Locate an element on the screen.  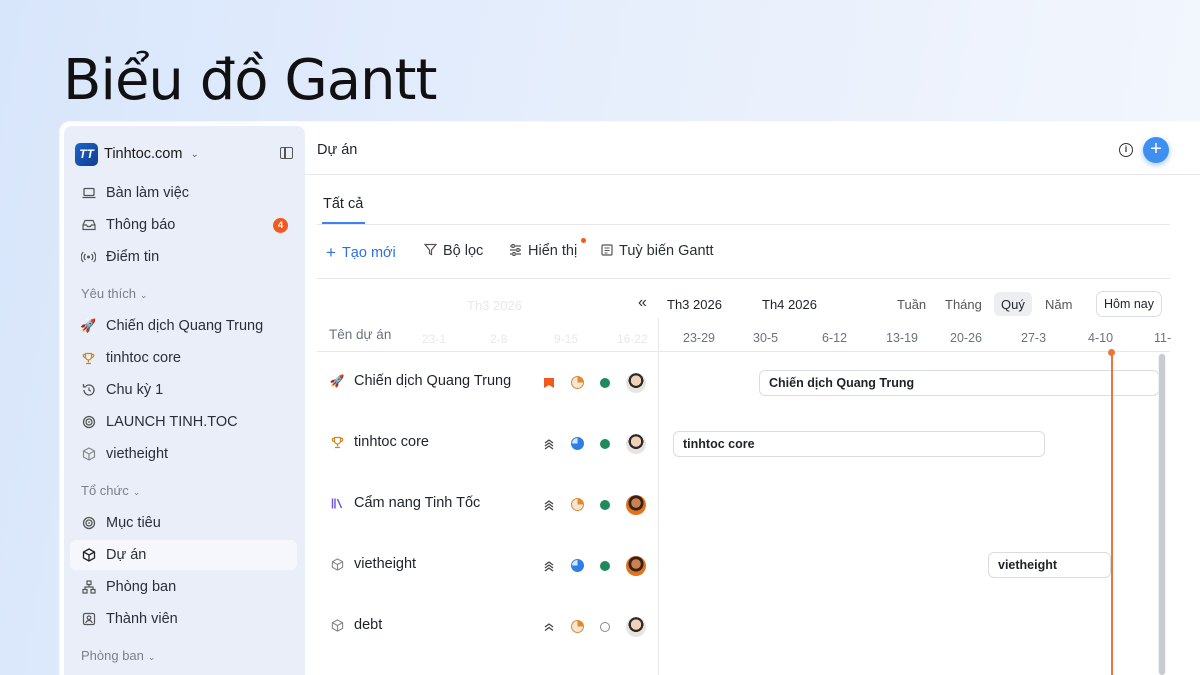
priority-medium-icon is located at coordinates (549, 627).